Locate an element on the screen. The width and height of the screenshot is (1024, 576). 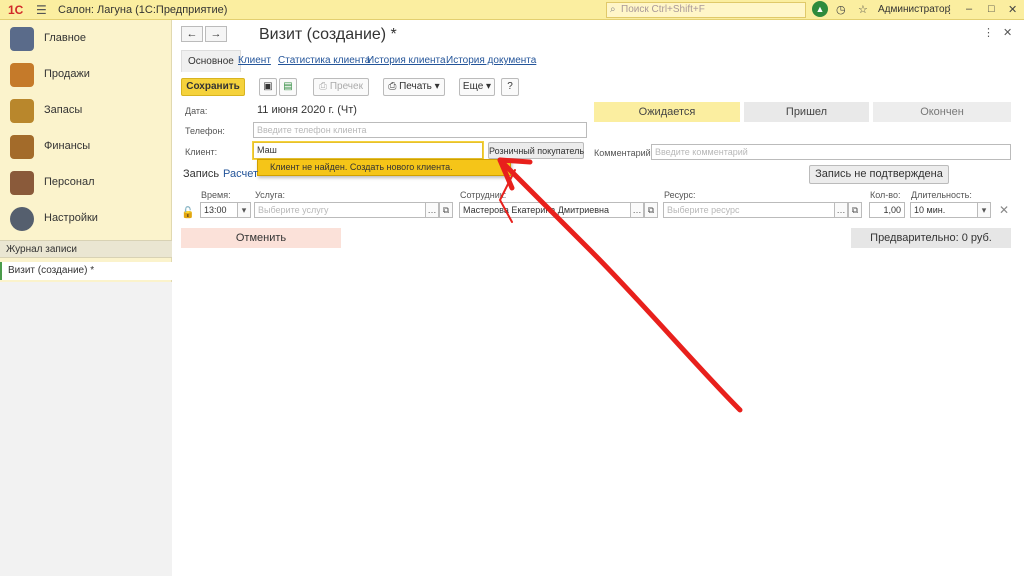
employee-label: Сотрудник: is located at coordinates (483, 195).